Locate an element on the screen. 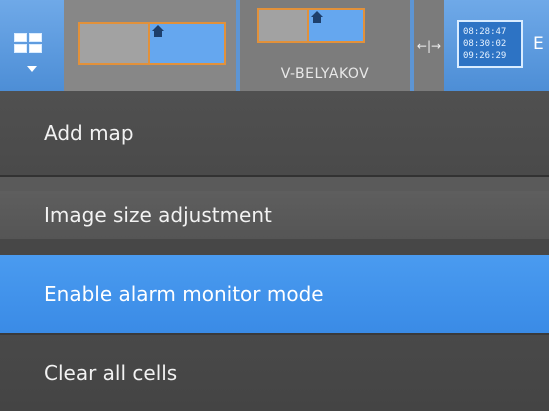 The image size is (549, 411). layout-grid-icon is located at coordinates (28, 43).